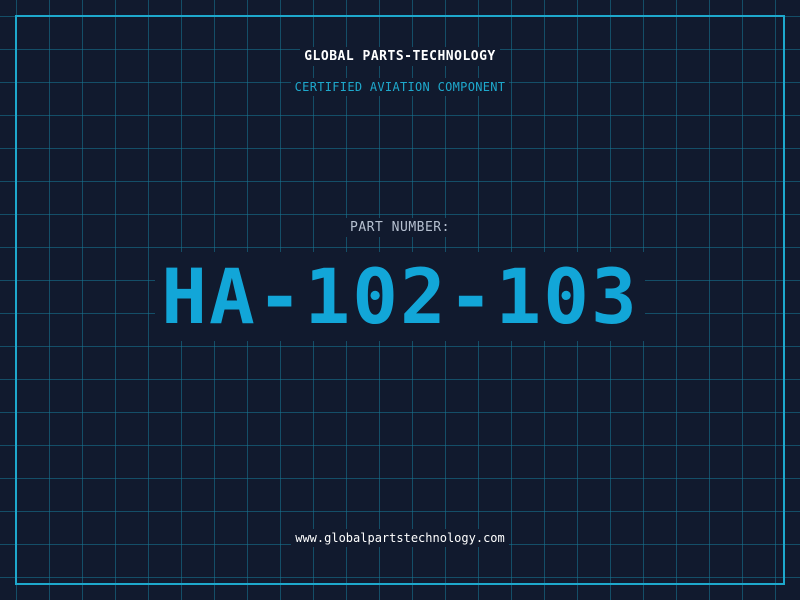  I want to click on website-url-text: www.globalpartstechnology.com, so click(400, 538).